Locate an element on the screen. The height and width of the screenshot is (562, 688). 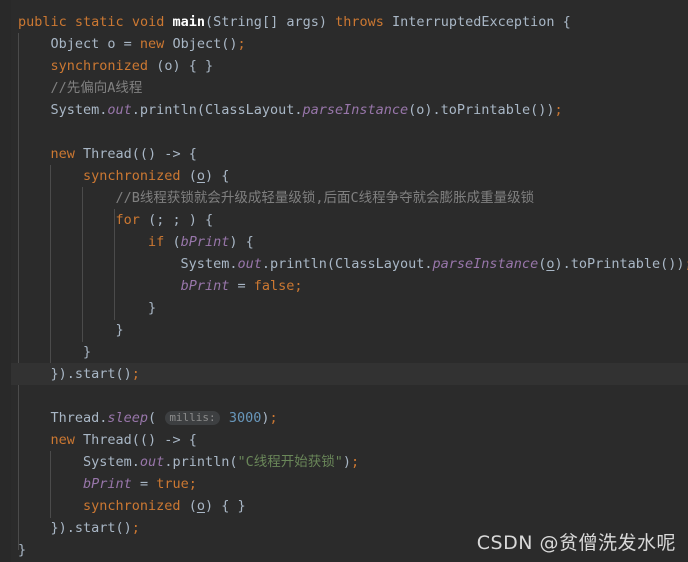
code-token: ) { } is located at coordinates (225, 506).